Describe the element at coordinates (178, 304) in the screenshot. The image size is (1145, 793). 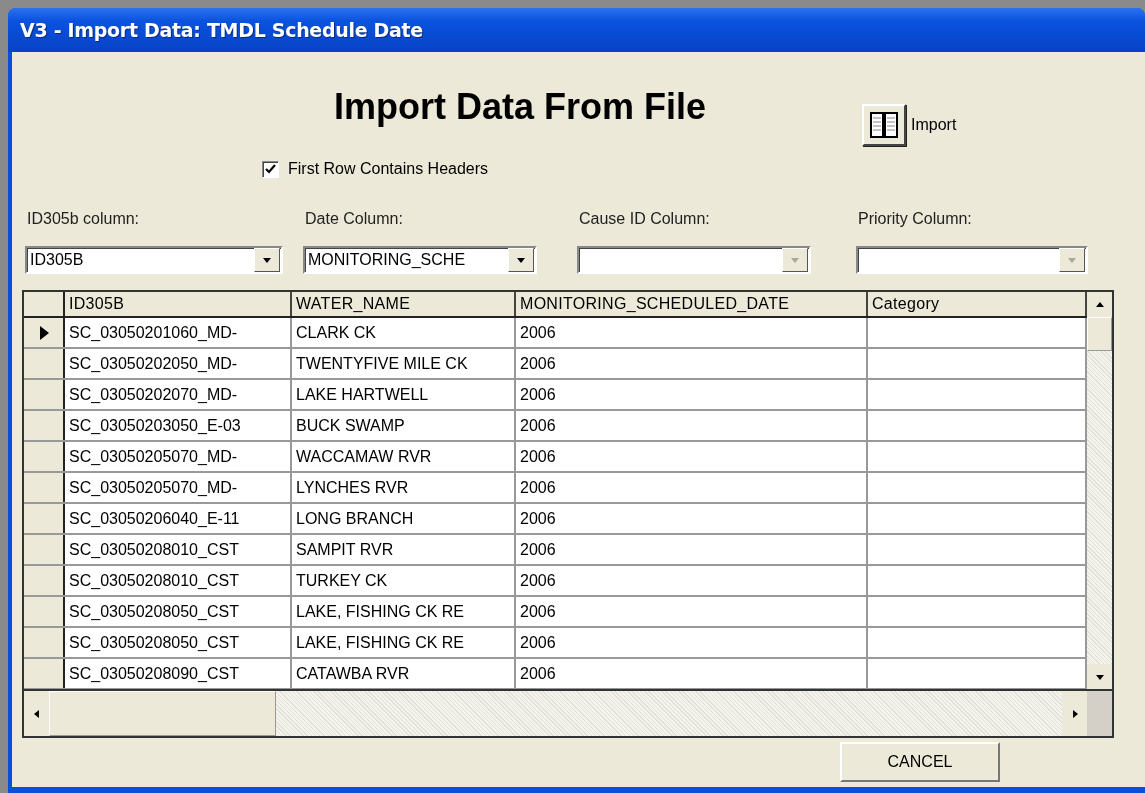
I see `column-header: ID305B` at that location.